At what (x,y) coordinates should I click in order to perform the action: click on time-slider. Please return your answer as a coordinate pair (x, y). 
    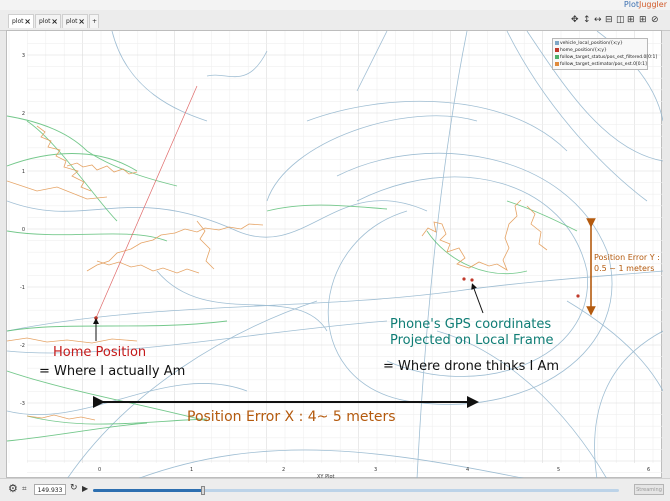
    Looking at the image, I should click on (356, 490).